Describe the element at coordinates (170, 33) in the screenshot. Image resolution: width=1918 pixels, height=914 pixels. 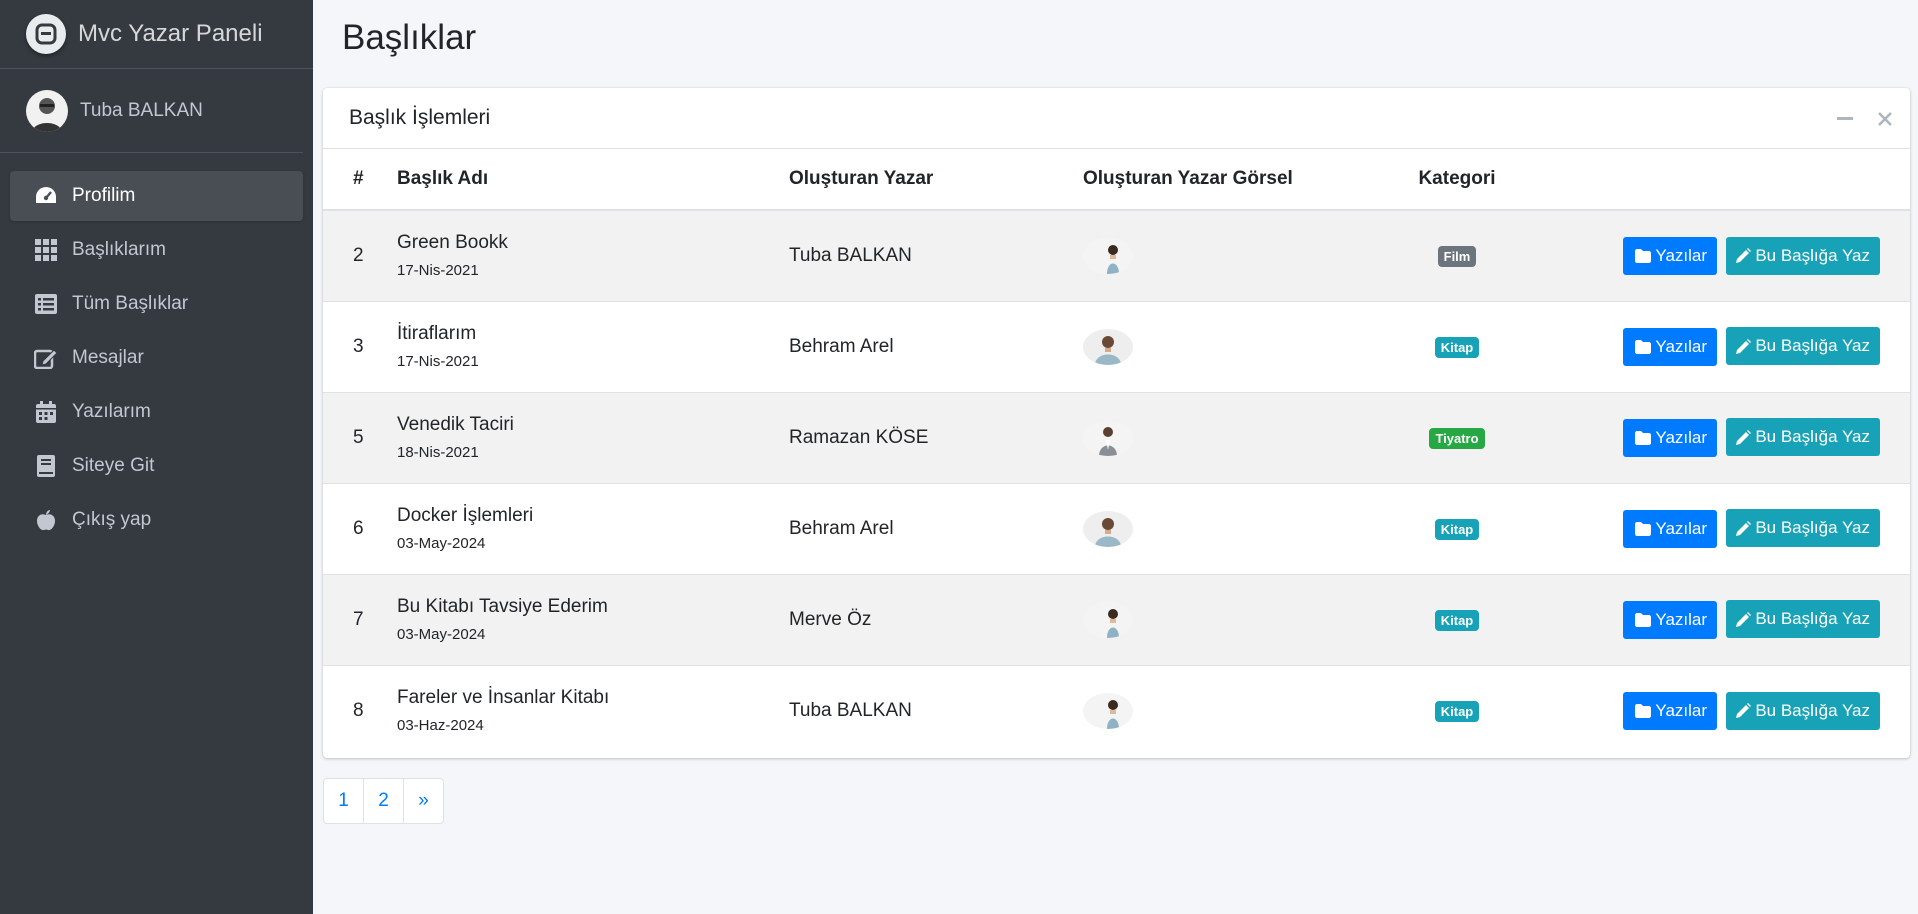
I see `brand-text: Mvc Yazar Paneli` at that location.